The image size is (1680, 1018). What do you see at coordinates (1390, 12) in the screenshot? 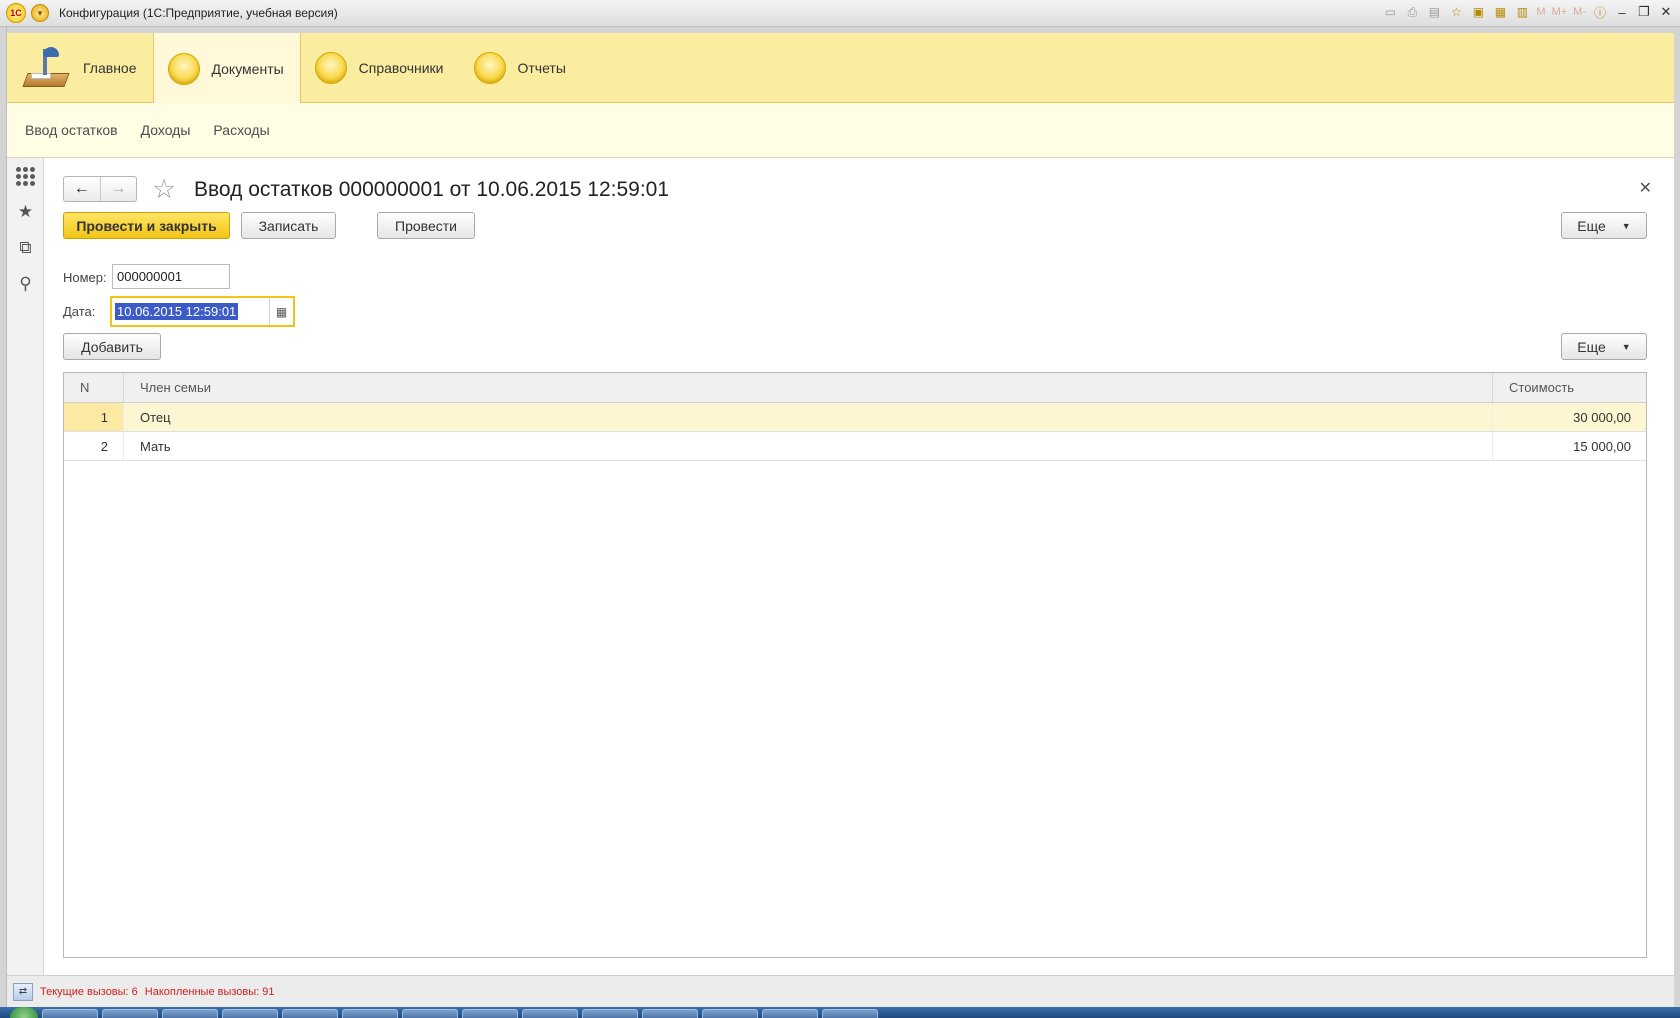
I see `save-icon: ▭` at bounding box center [1390, 12].